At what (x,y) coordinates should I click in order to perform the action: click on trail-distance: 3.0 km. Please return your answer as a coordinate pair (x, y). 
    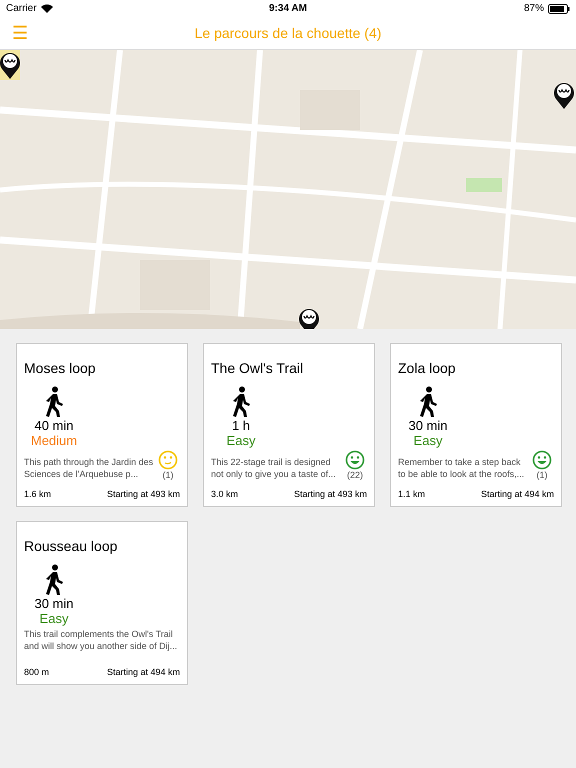
    Looking at the image, I should click on (224, 494).